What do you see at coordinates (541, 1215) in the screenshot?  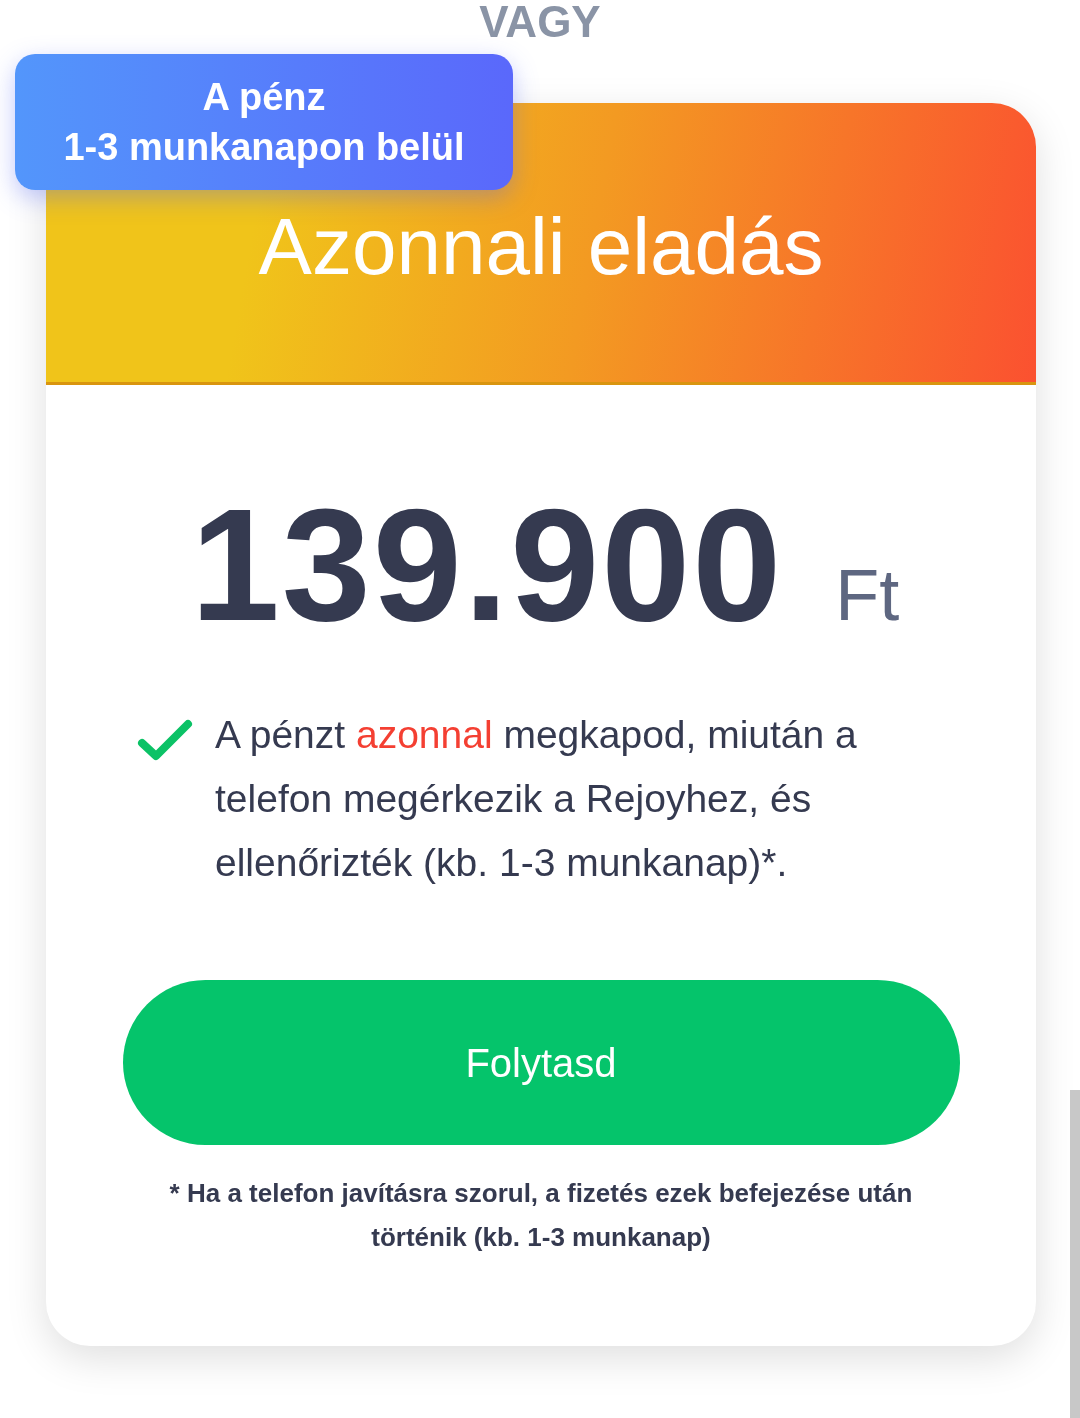 I see `footnote-text: * Ha a telefon javításra szorul, a fizetés ezek befejezése után történik (kb. 1-3 munkanap)` at bounding box center [541, 1215].